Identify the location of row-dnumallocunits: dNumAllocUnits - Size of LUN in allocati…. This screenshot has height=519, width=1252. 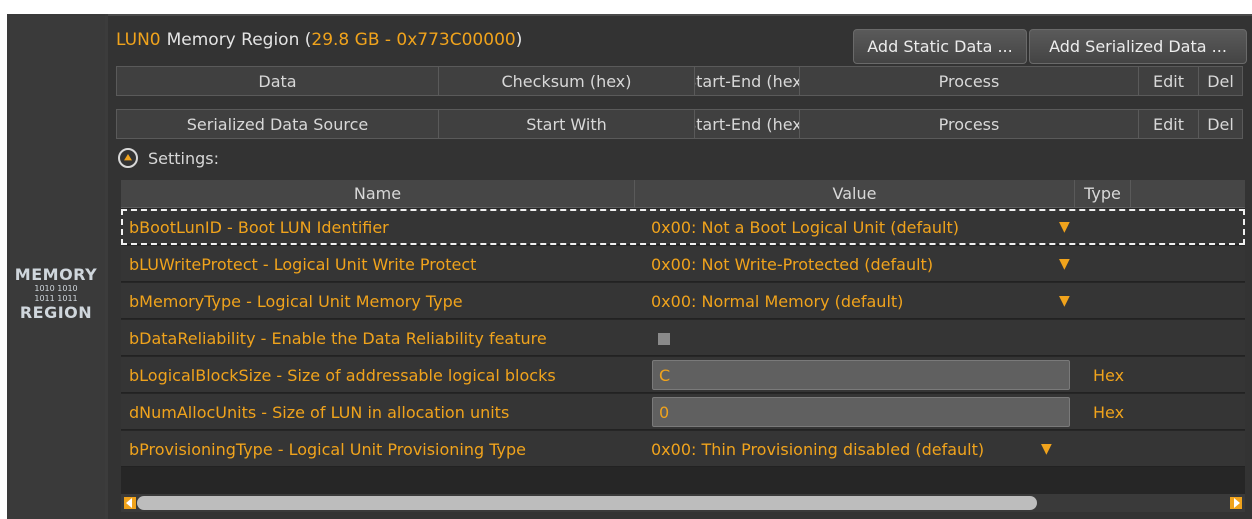
(683, 412).